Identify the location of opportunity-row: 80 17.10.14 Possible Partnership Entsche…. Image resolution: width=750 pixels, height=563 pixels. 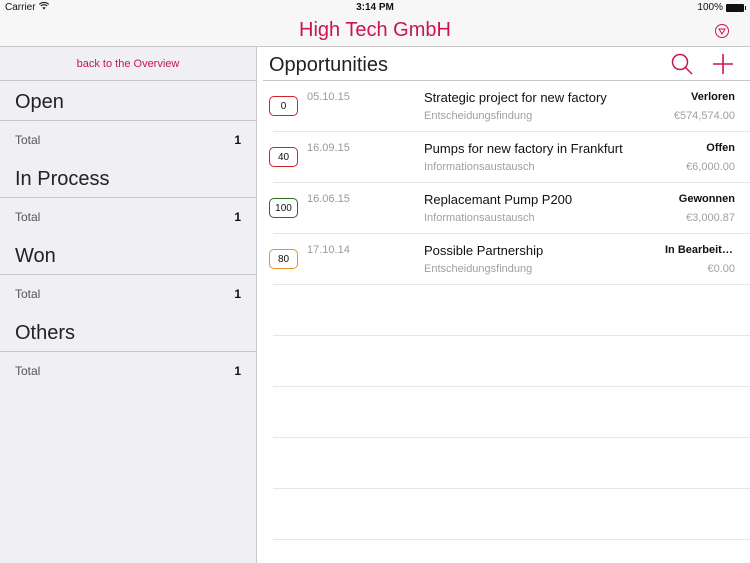
(509, 259).